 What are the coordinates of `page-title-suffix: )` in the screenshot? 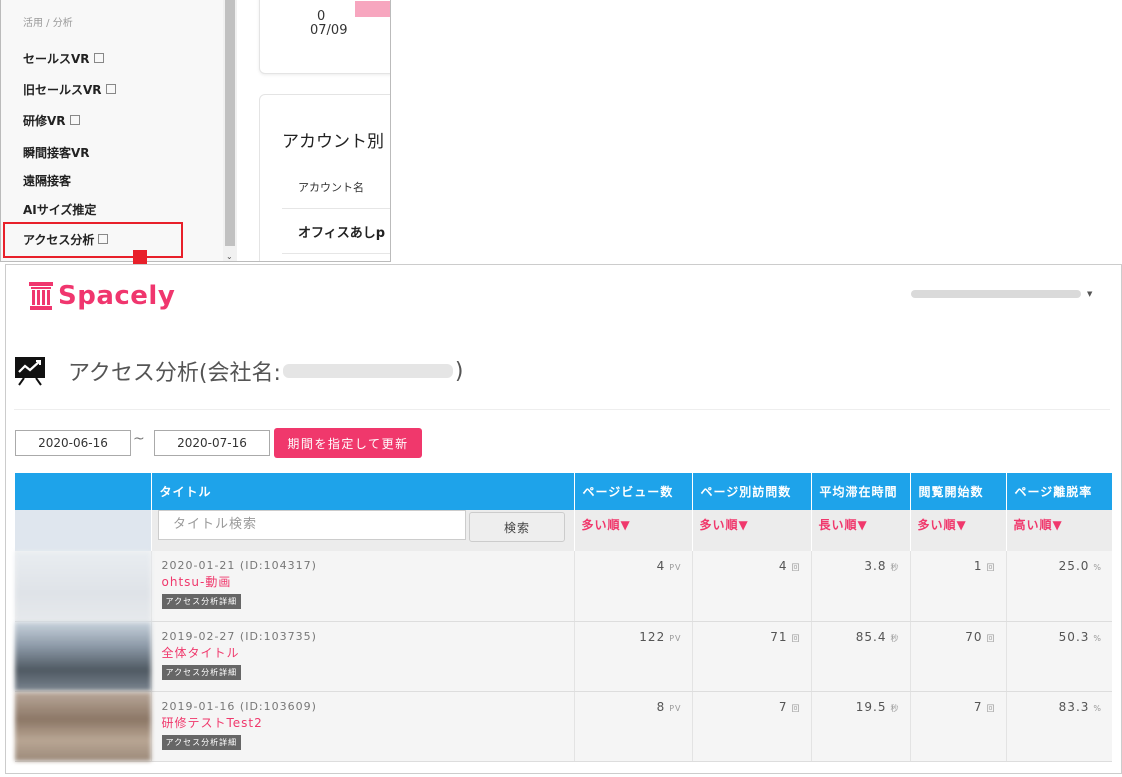 It's located at (459, 371).